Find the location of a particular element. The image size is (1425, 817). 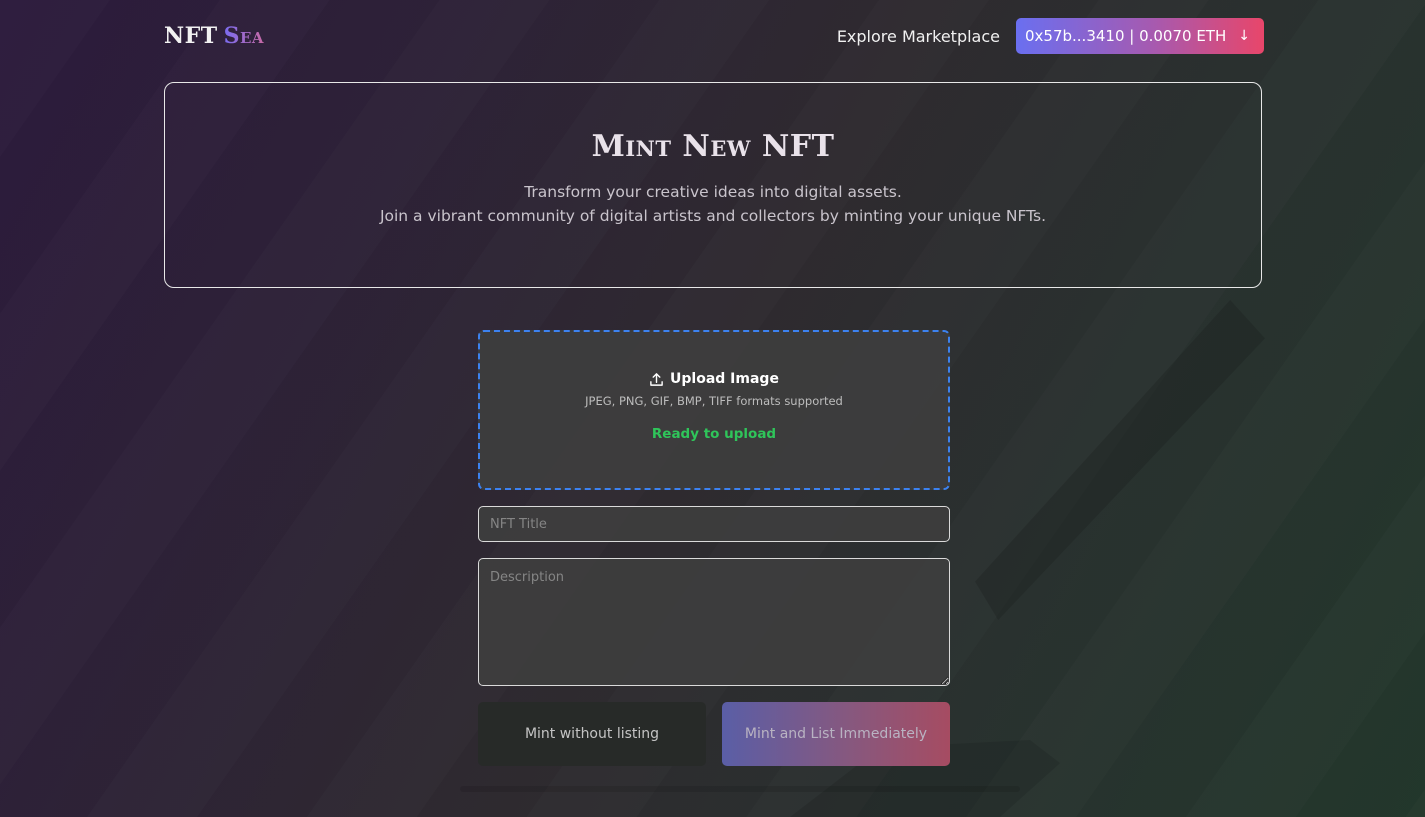

site-logo: NFT Sea is located at coordinates (214, 36).